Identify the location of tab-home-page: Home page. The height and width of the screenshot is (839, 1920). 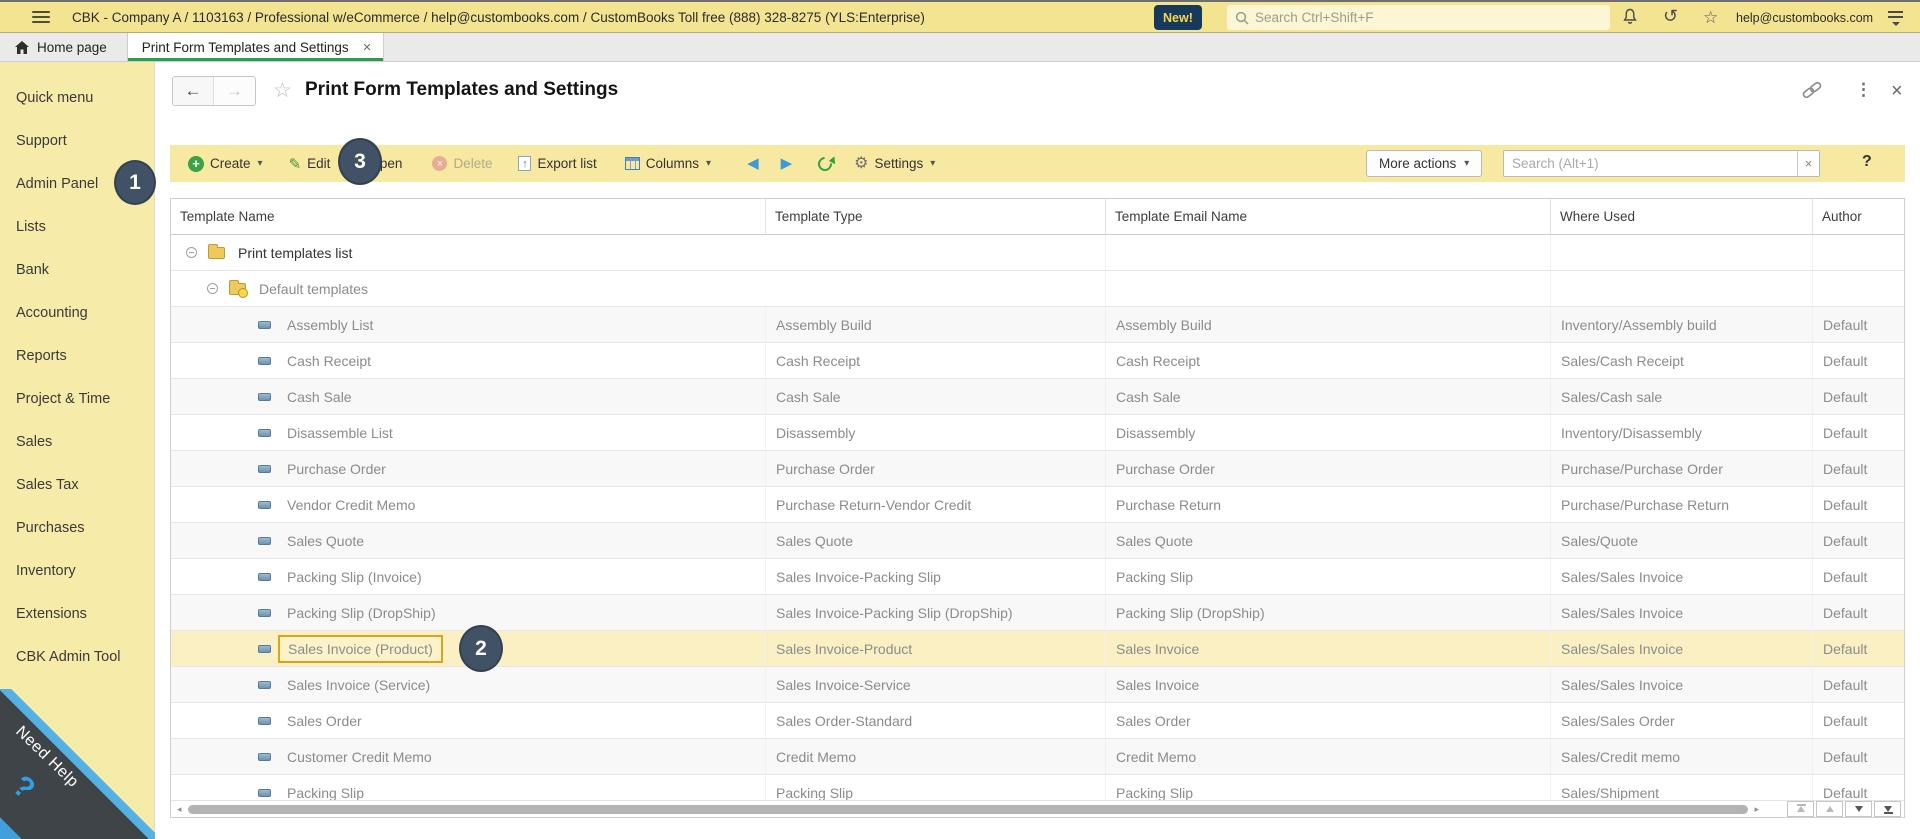
(63, 47).